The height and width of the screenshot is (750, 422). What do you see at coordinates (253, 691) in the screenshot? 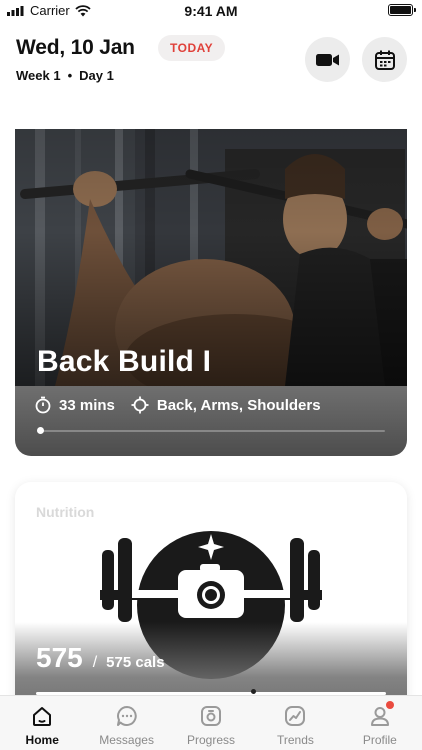
I see `nutrition-progress-knob` at bounding box center [253, 691].